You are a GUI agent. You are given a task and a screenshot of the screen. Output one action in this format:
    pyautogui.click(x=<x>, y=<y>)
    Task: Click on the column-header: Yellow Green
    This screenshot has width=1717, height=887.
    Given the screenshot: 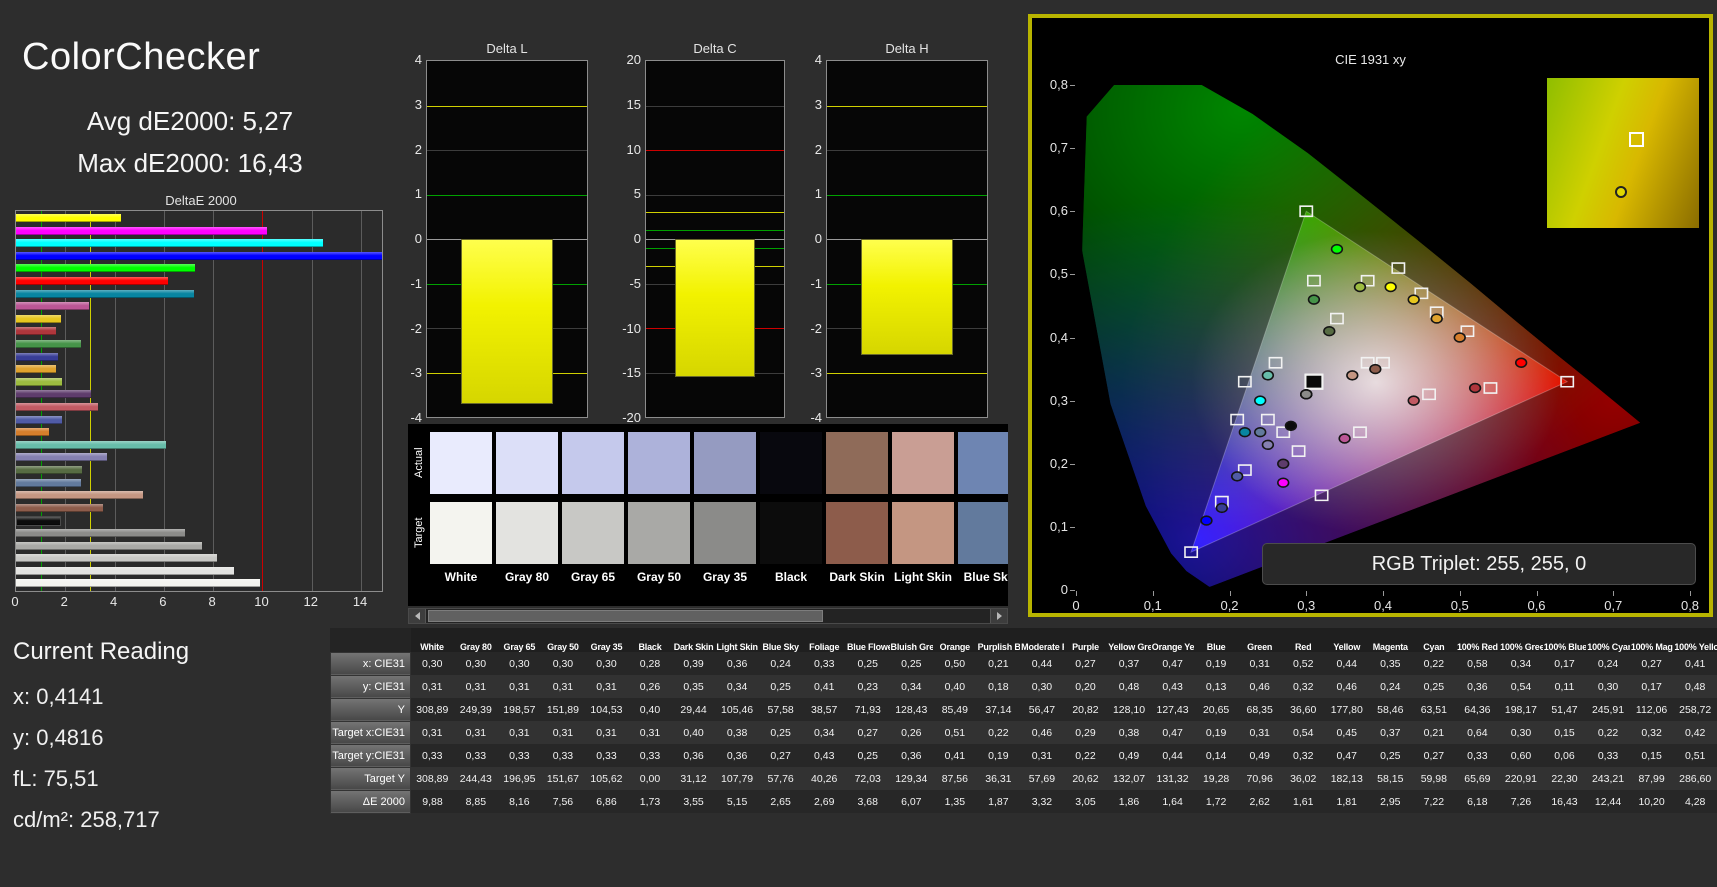 What is the action you would take?
    pyautogui.click(x=1129, y=640)
    